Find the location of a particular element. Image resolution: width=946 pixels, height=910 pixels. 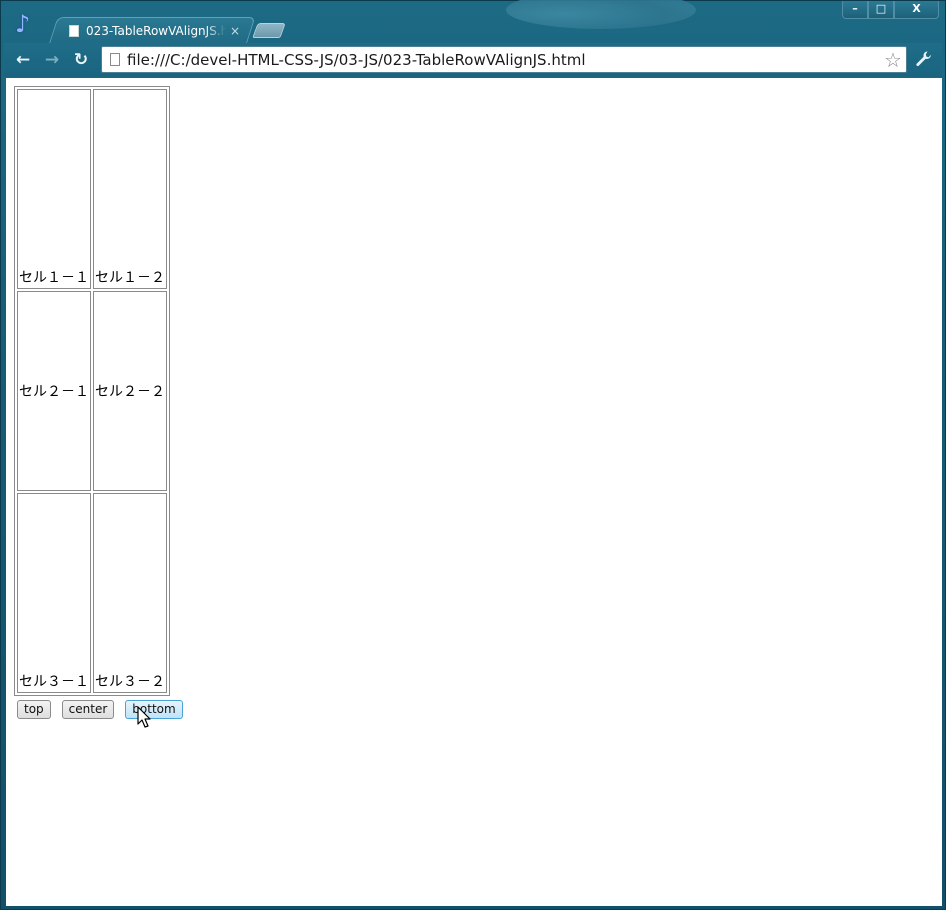

minimize-button: – is located at coordinates (855, 10).